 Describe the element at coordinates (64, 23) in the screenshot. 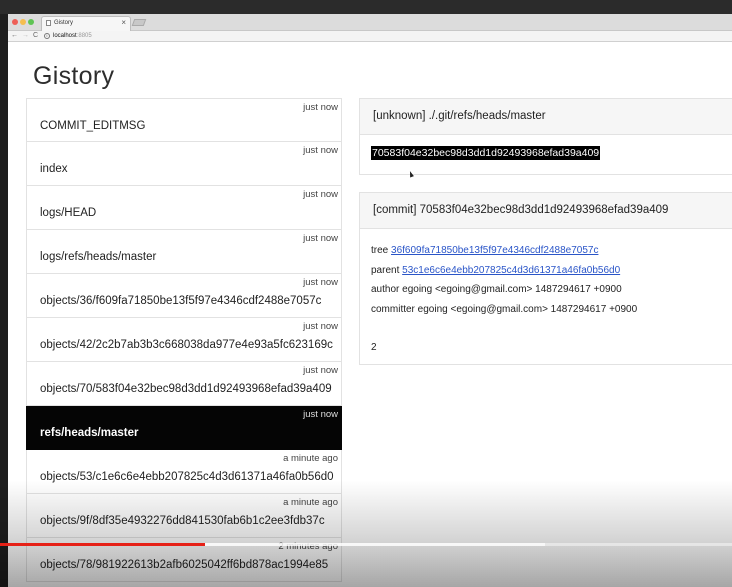

I see `tab-title: Gistory` at that location.